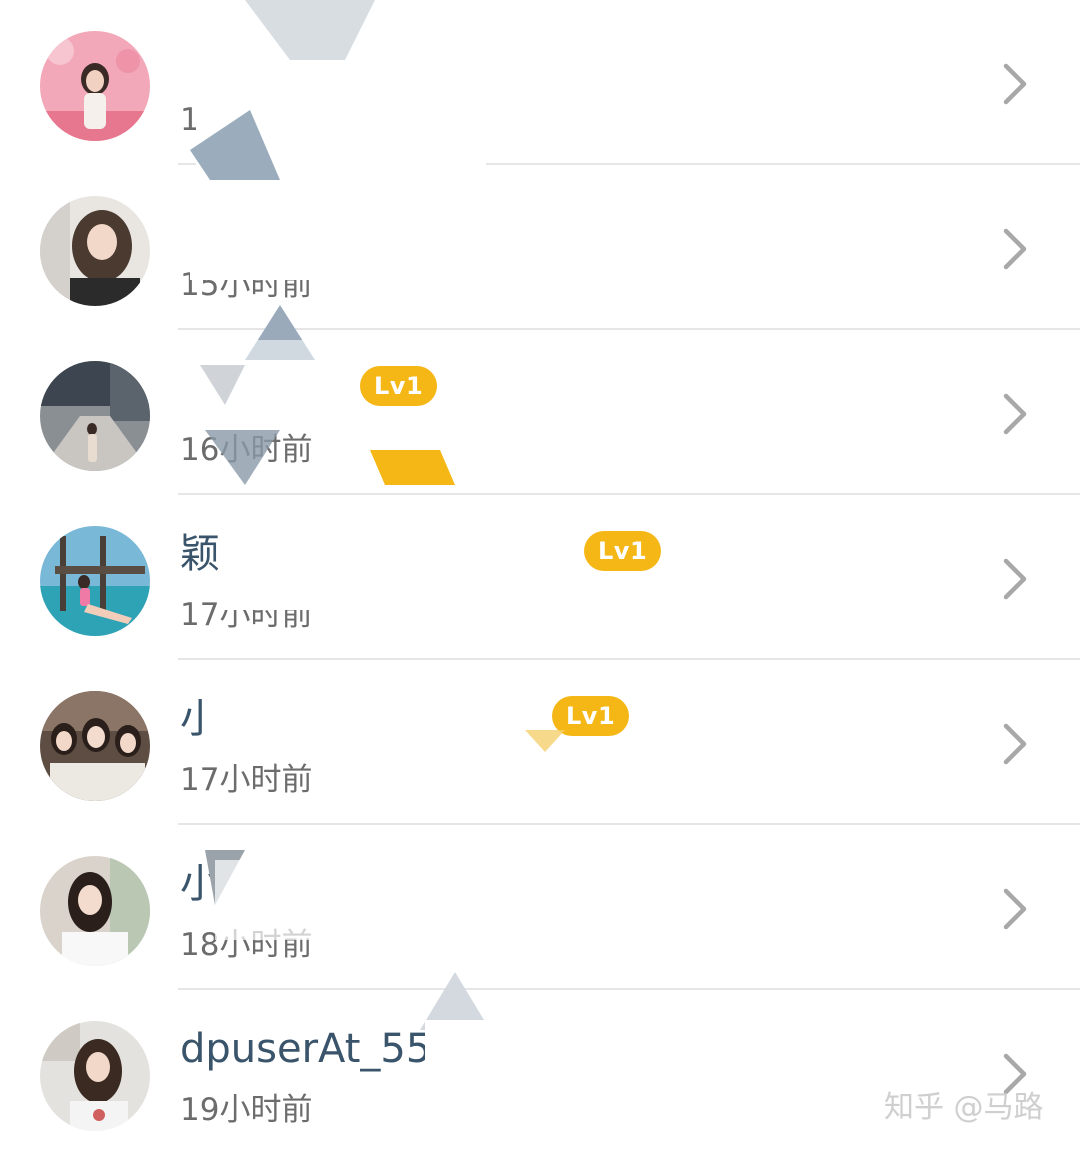 Image resolution: width=1080 pixels, height=1155 pixels. What do you see at coordinates (540, 742) in the screenshot?
I see `list-item: 小 Lv1 17小时前` at bounding box center [540, 742].